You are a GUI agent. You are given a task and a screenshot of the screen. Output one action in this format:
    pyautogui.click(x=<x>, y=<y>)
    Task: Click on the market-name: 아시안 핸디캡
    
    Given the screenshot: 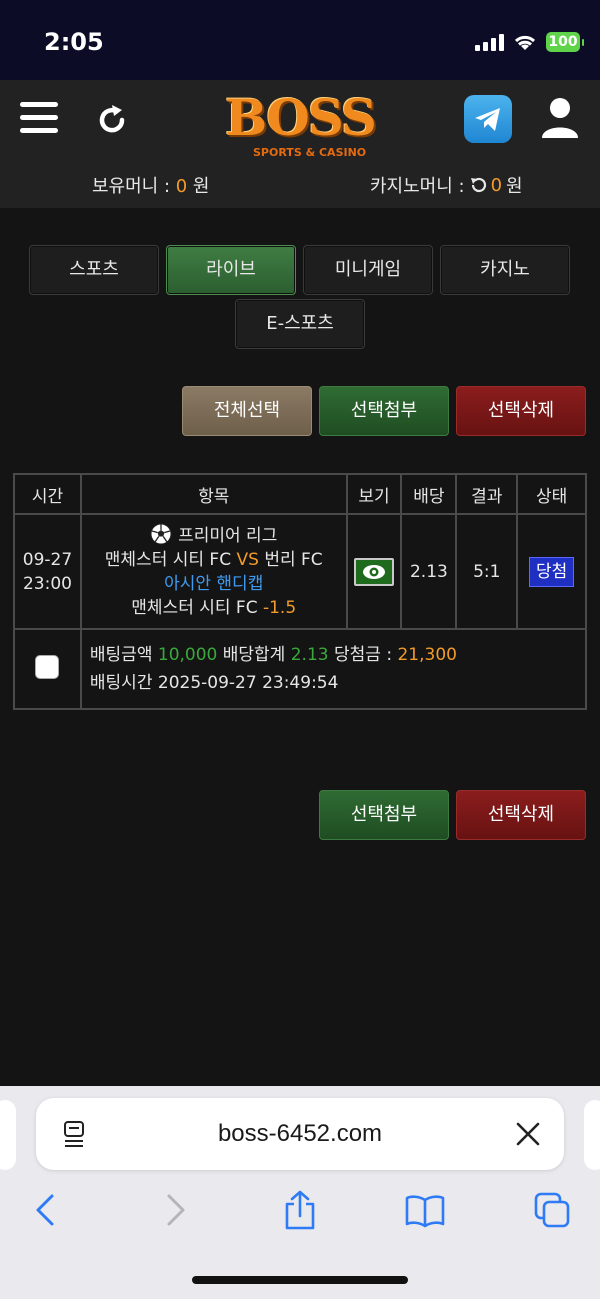 What is the action you would take?
    pyautogui.click(x=214, y=584)
    